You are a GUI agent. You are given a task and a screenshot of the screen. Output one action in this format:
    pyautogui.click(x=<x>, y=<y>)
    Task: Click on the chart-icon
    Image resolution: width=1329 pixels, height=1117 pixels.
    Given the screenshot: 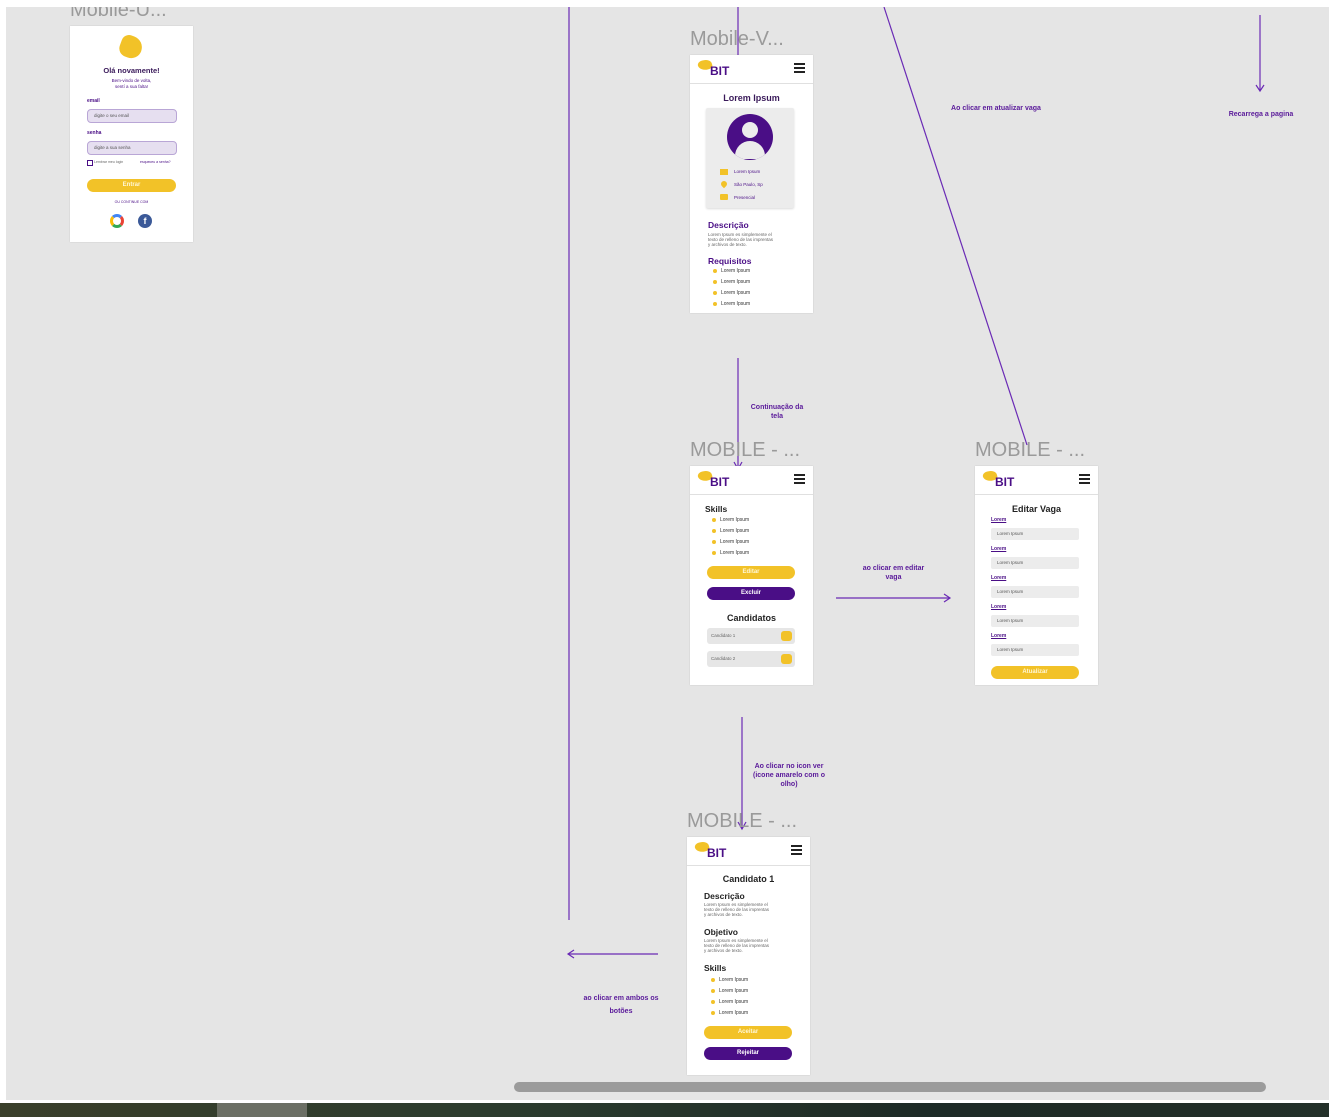 What is the action you would take?
    pyautogui.click(x=724, y=172)
    